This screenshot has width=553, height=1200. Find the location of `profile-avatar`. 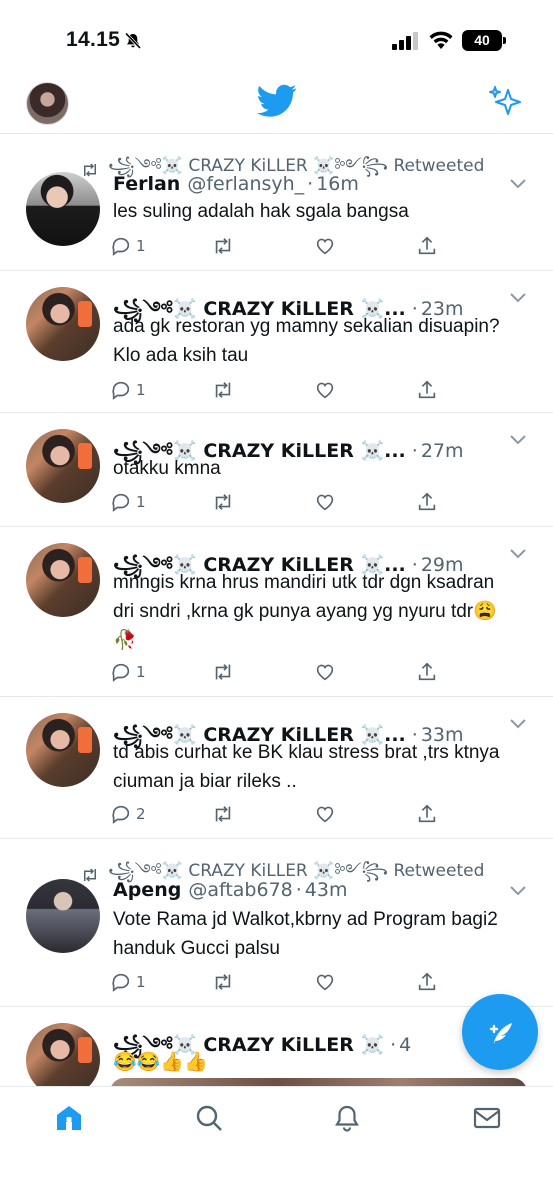

profile-avatar is located at coordinates (47, 103).